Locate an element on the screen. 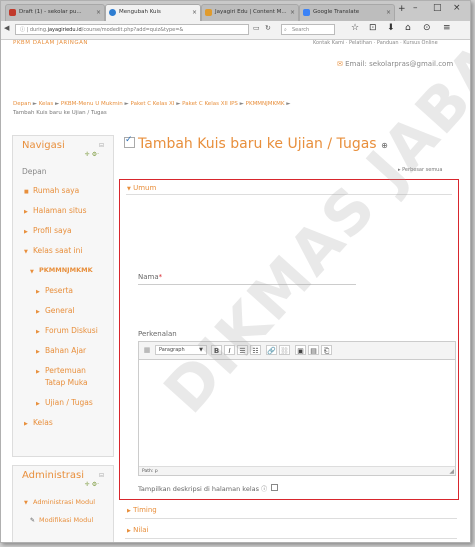 The width and height of the screenshot is (475, 547). general-section-toggle: ▼ Umum is located at coordinates (141, 188).